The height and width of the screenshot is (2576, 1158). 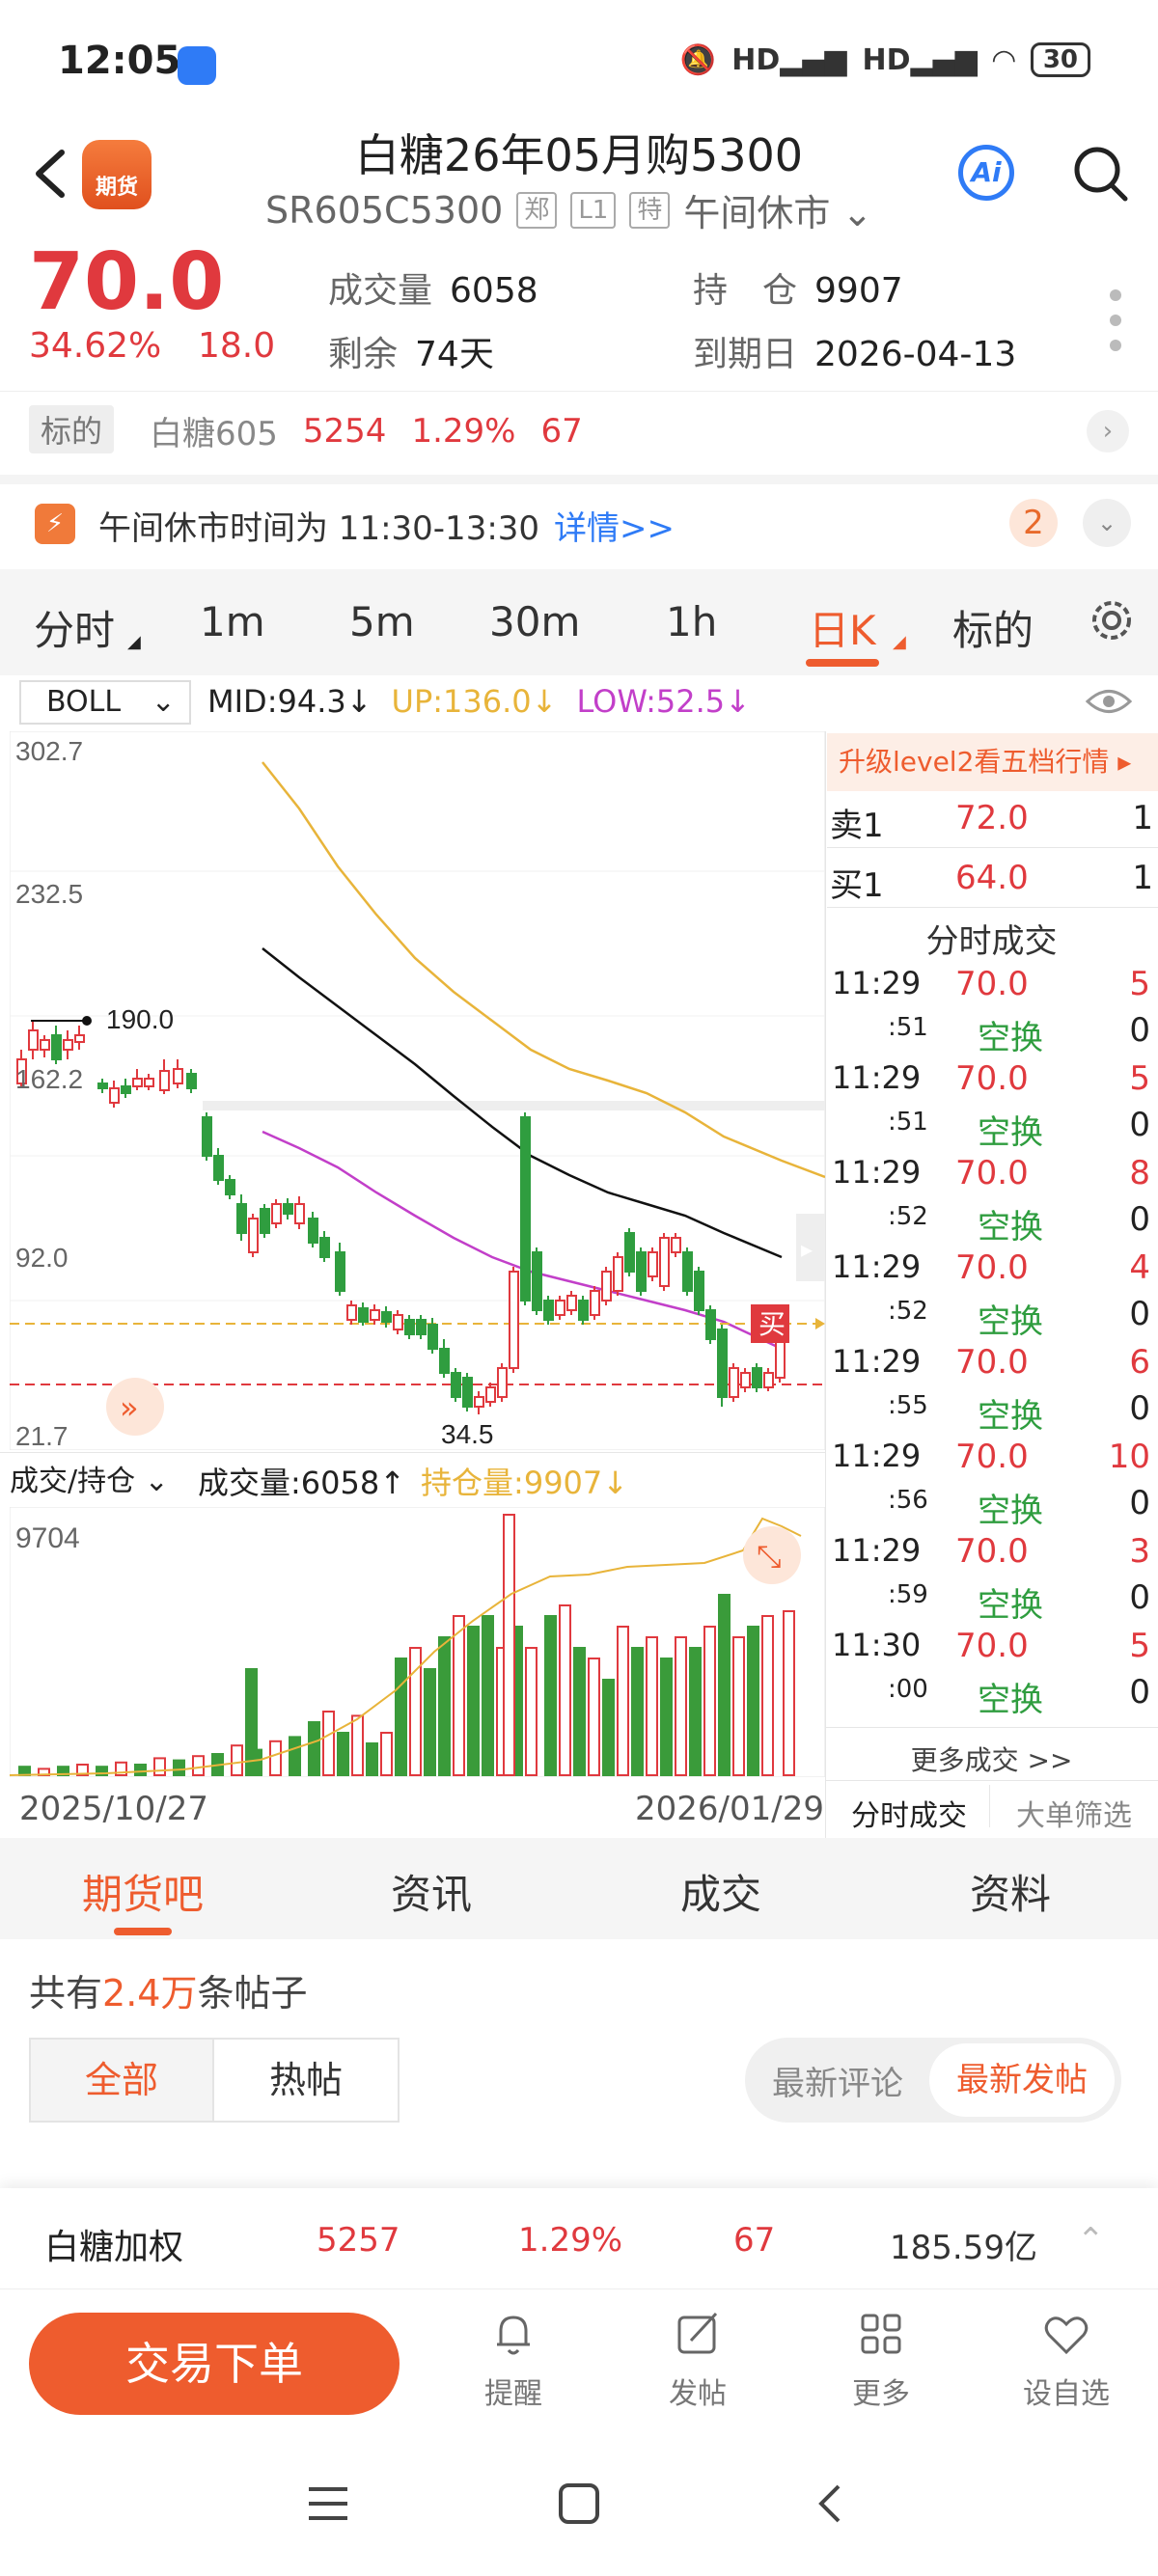 What do you see at coordinates (534, 622) in the screenshot?
I see `tab-30m: 30m` at bounding box center [534, 622].